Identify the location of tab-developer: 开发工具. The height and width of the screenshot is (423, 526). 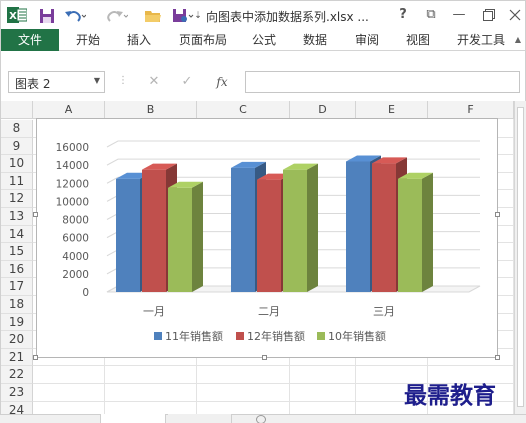
(481, 40).